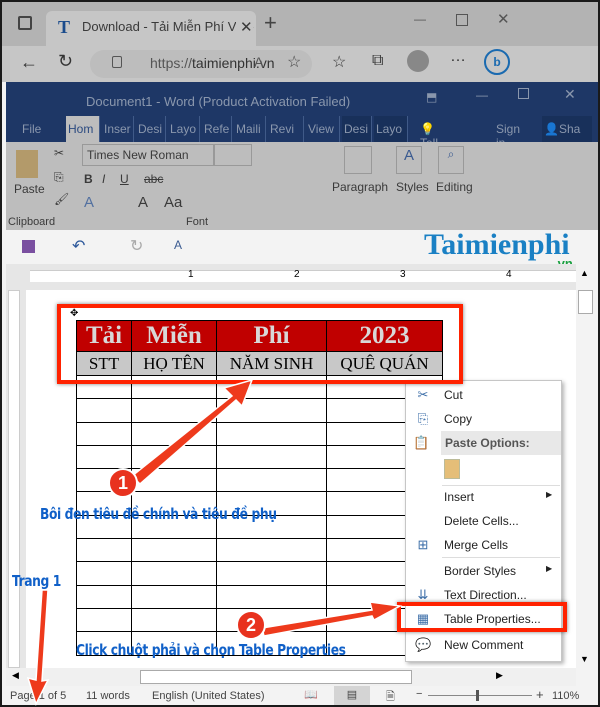 The width and height of the screenshot is (600, 707). What do you see at coordinates (251, 625) in the screenshot?
I see `step2-badge: 2` at bounding box center [251, 625].